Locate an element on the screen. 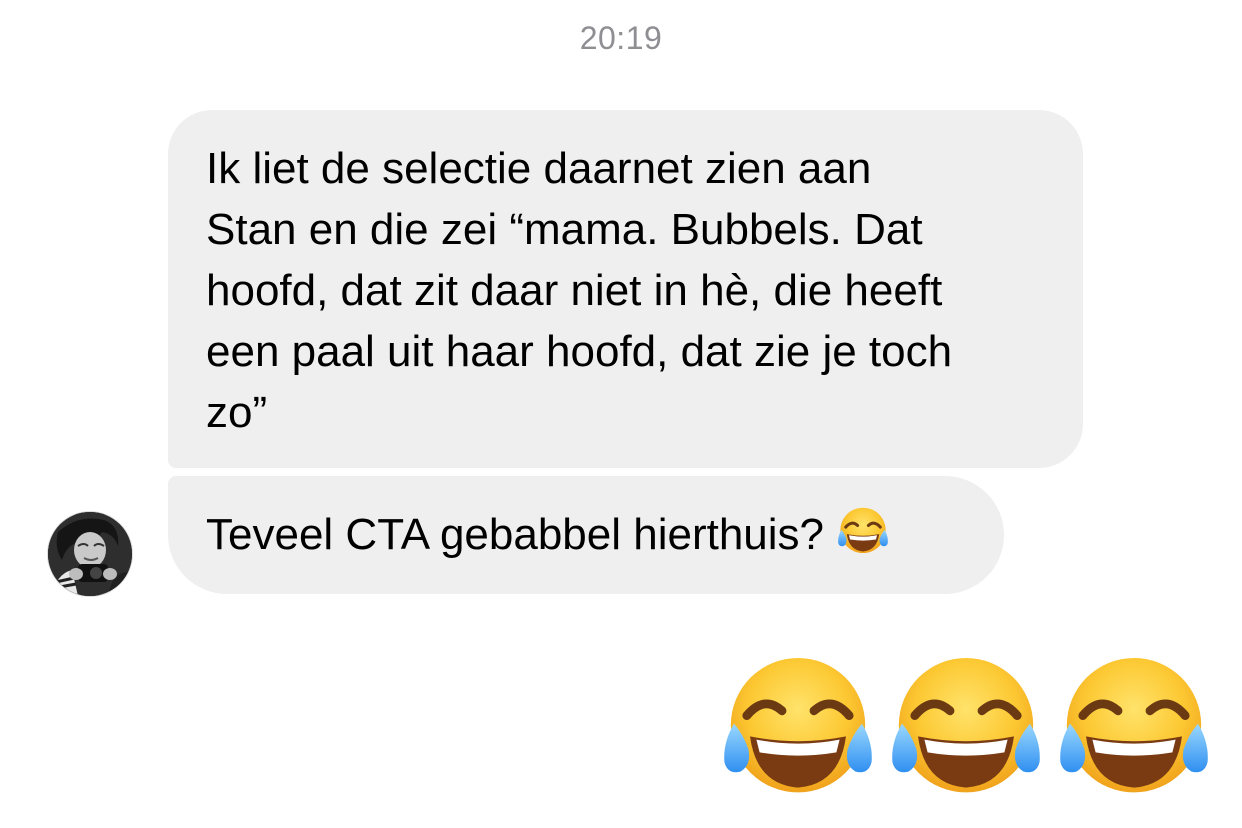  message-bubble: Teveel CTA gebabbel hierthuis? is located at coordinates (586, 535).